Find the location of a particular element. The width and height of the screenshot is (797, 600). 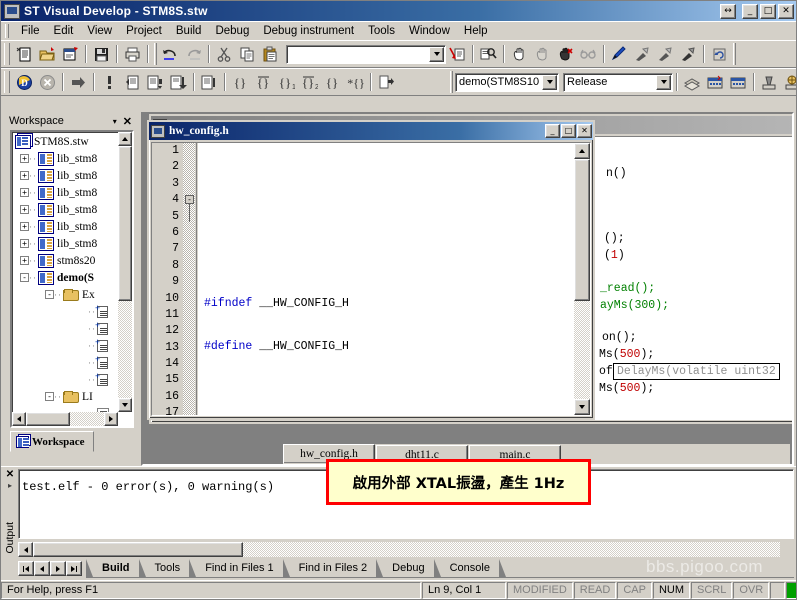

next-icon is located at coordinates (58, 568).